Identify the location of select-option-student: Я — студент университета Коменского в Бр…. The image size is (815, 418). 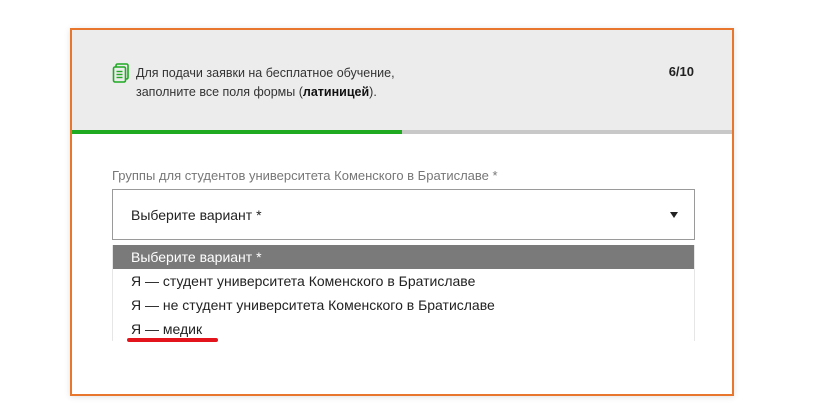
(403, 281).